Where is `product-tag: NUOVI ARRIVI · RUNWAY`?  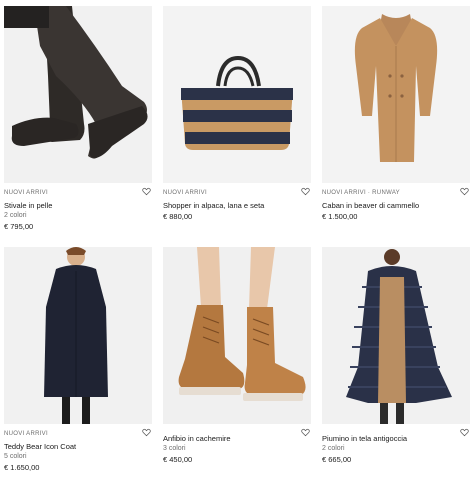
product-tag: NUOVI ARRIVI · RUNWAY is located at coordinates (361, 193).